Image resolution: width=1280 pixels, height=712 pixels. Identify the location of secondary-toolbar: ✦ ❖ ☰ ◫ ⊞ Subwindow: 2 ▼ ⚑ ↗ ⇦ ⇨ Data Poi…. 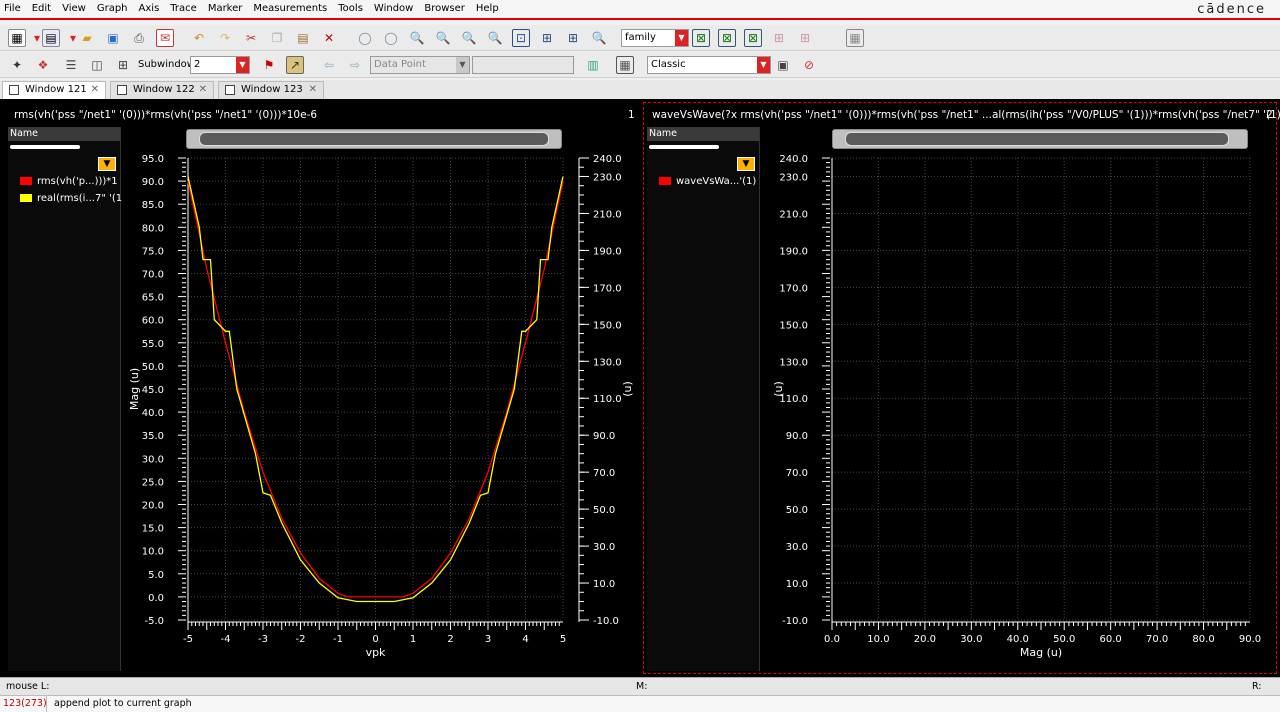
(640, 65).